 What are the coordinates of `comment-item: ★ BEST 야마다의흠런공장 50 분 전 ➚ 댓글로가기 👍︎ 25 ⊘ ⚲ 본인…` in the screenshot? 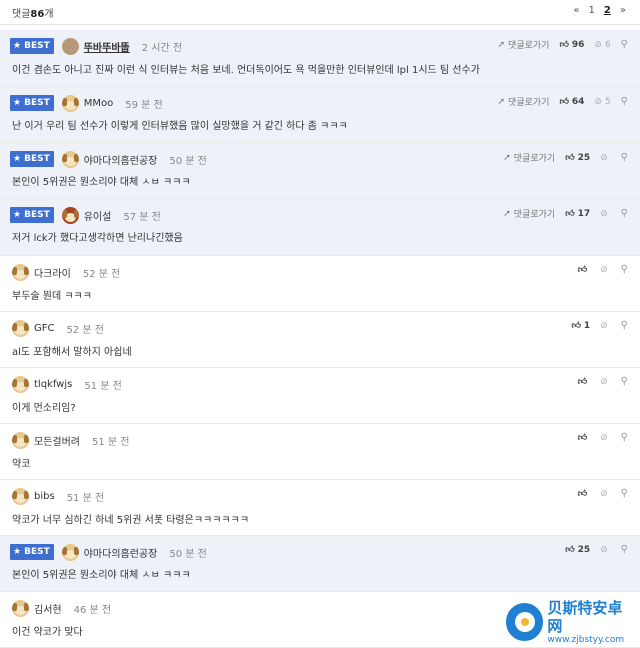 It's located at (320, 171).